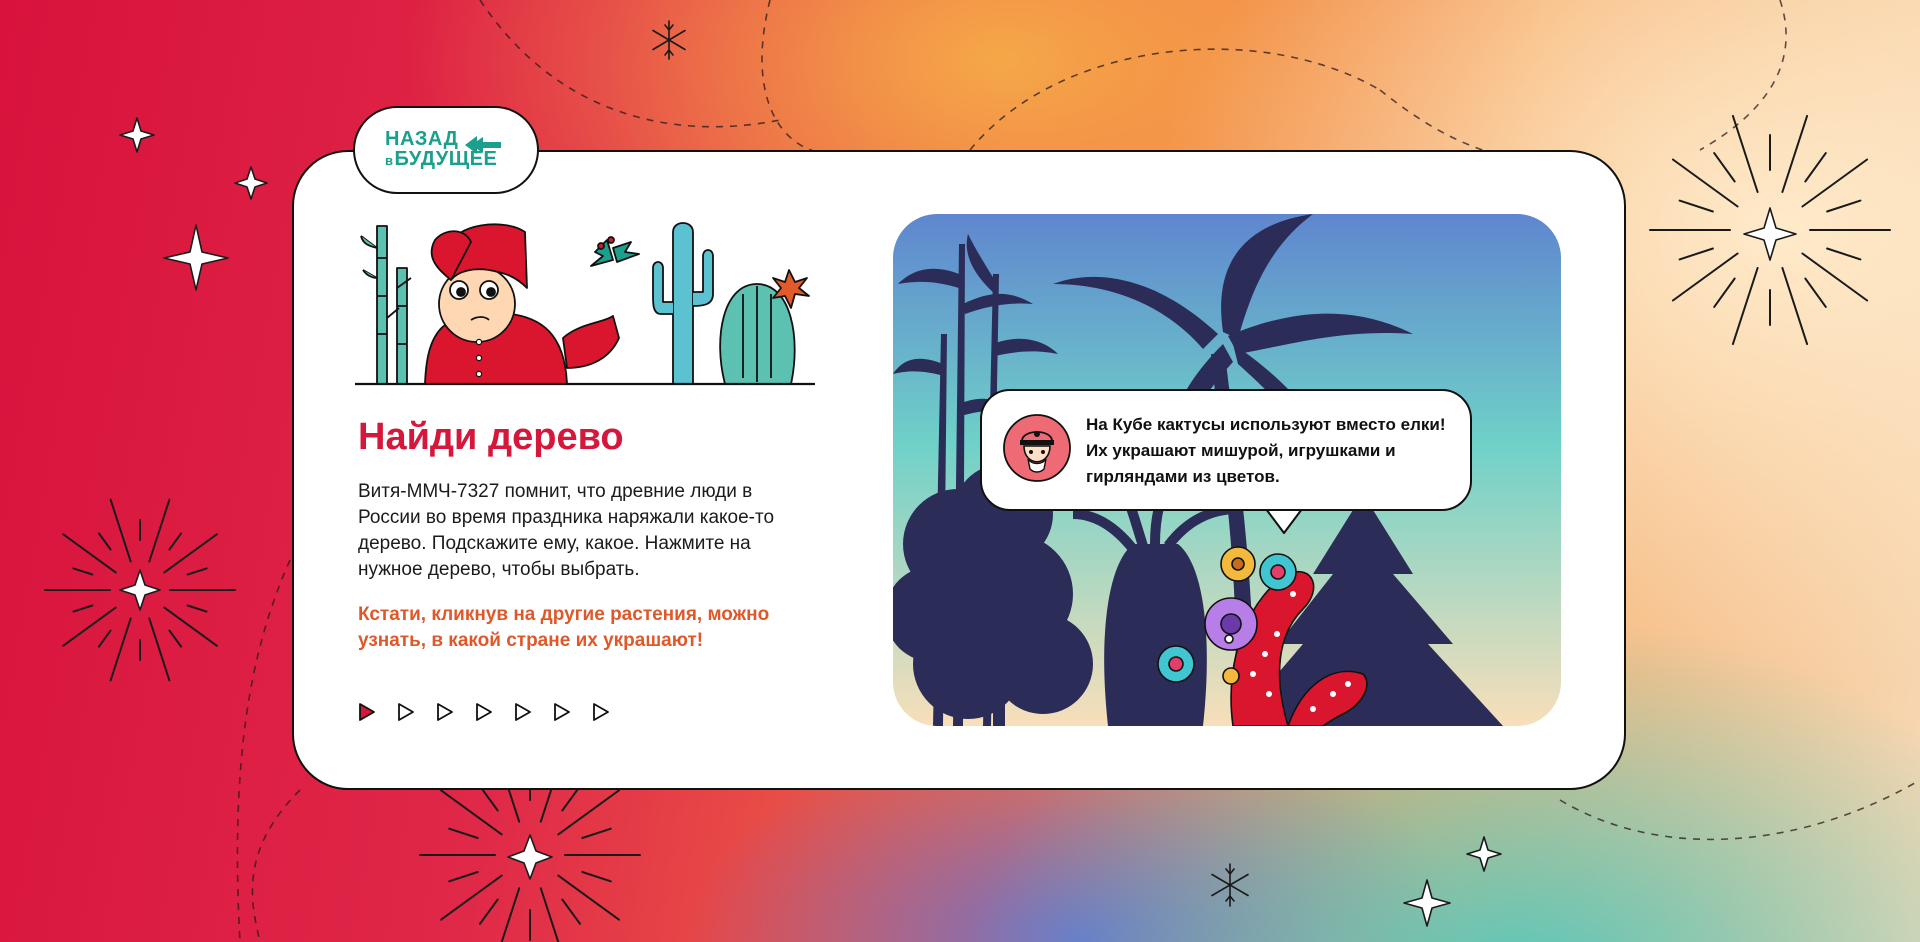 The width and height of the screenshot is (1920, 942). What do you see at coordinates (1284, 520) in the screenshot?
I see `bubble-tail` at bounding box center [1284, 520].